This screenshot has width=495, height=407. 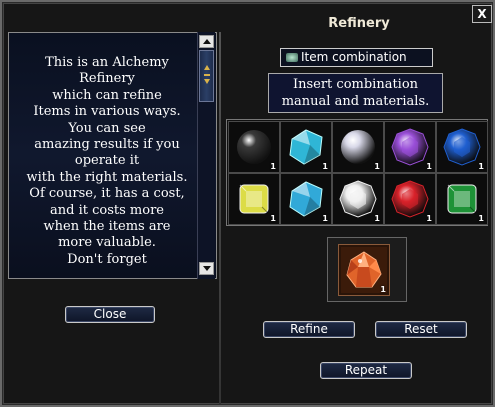 I want to click on reset-button: Reset, so click(x=421, y=329).